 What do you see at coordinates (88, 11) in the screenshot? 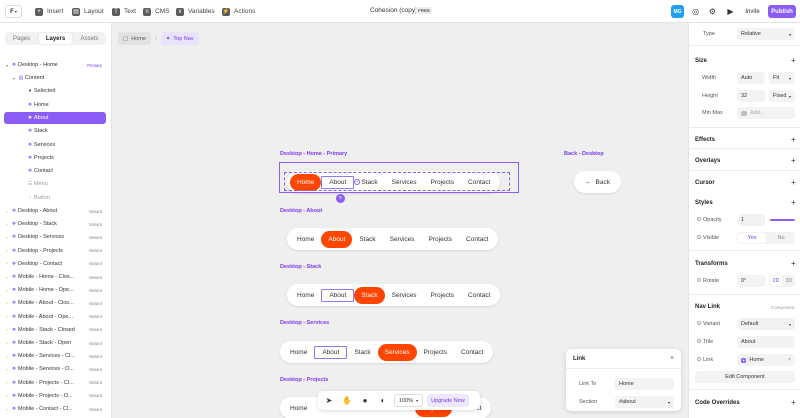
I see `layout-button: ▤ Layout` at bounding box center [88, 11].